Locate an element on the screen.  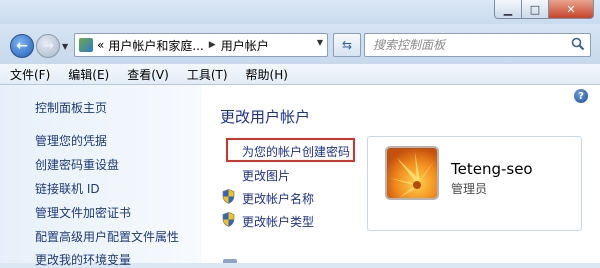
account-role: 管理员 is located at coordinates (469, 189).